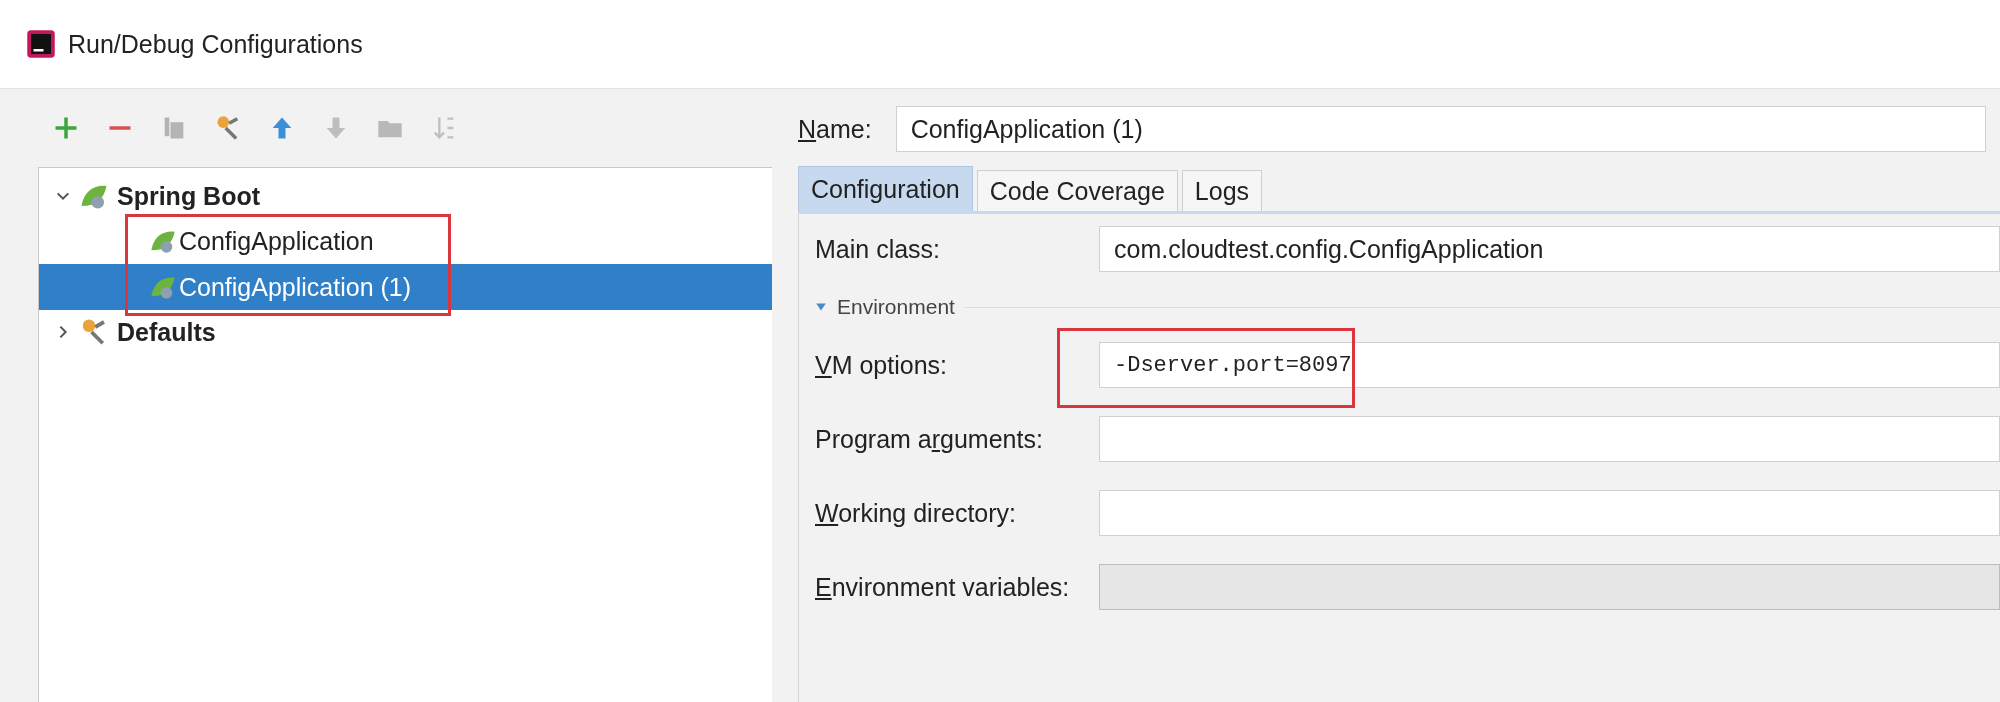 The width and height of the screenshot is (2000, 702). Describe the element at coordinates (189, 196) in the screenshot. I see `tree-group-label: Spring Boot` at that location.